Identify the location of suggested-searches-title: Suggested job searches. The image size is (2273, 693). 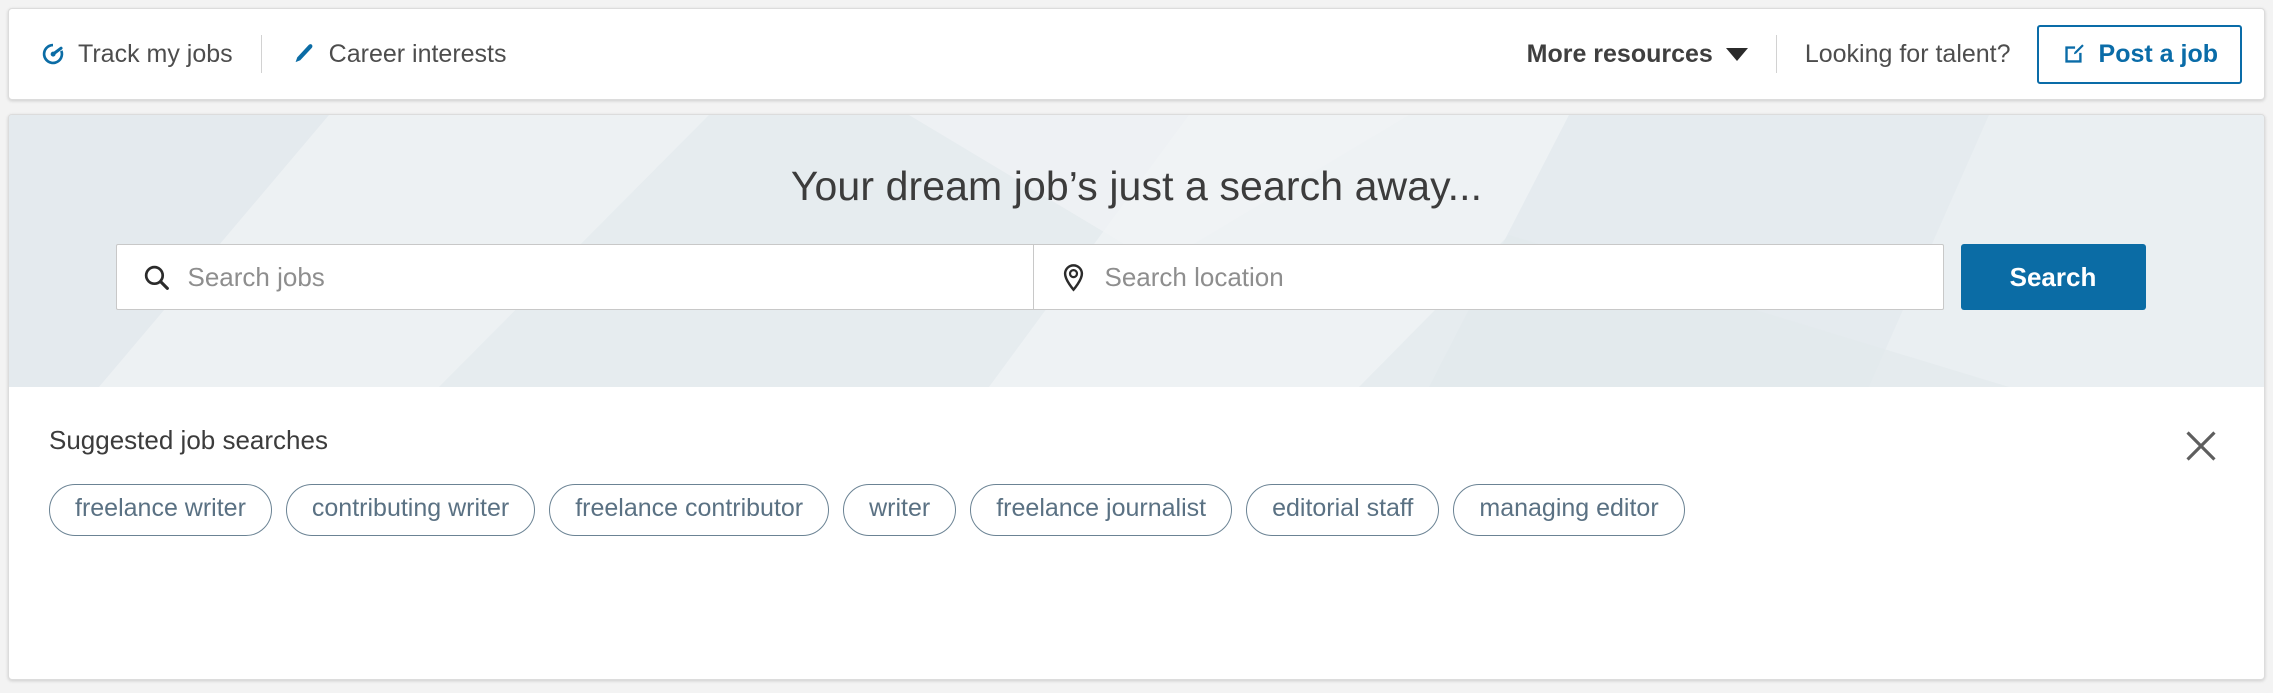
(188, 440).